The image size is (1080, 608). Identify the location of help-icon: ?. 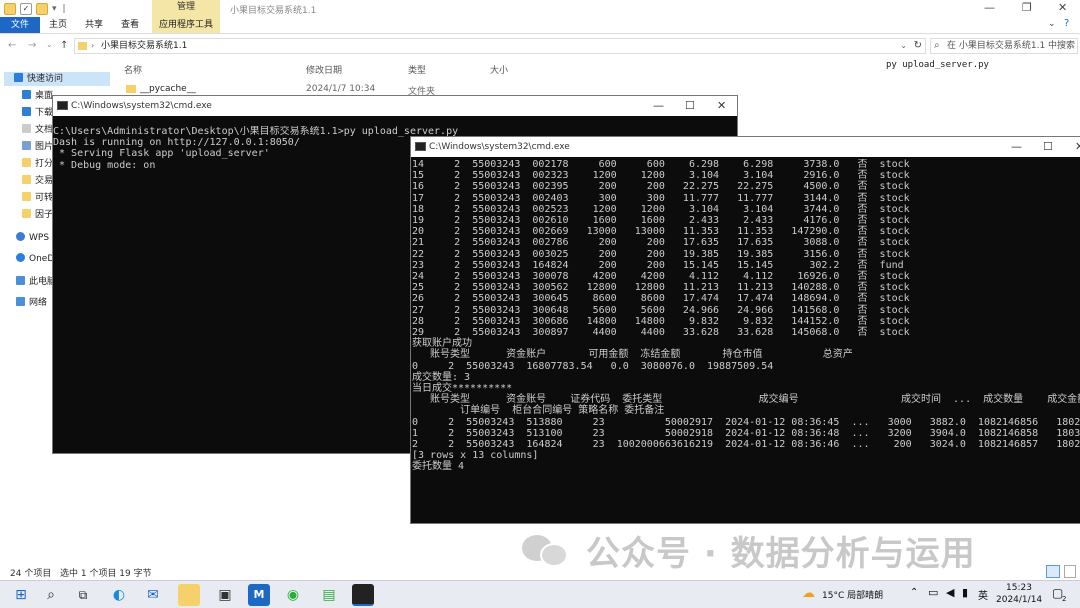
(1066, 23).